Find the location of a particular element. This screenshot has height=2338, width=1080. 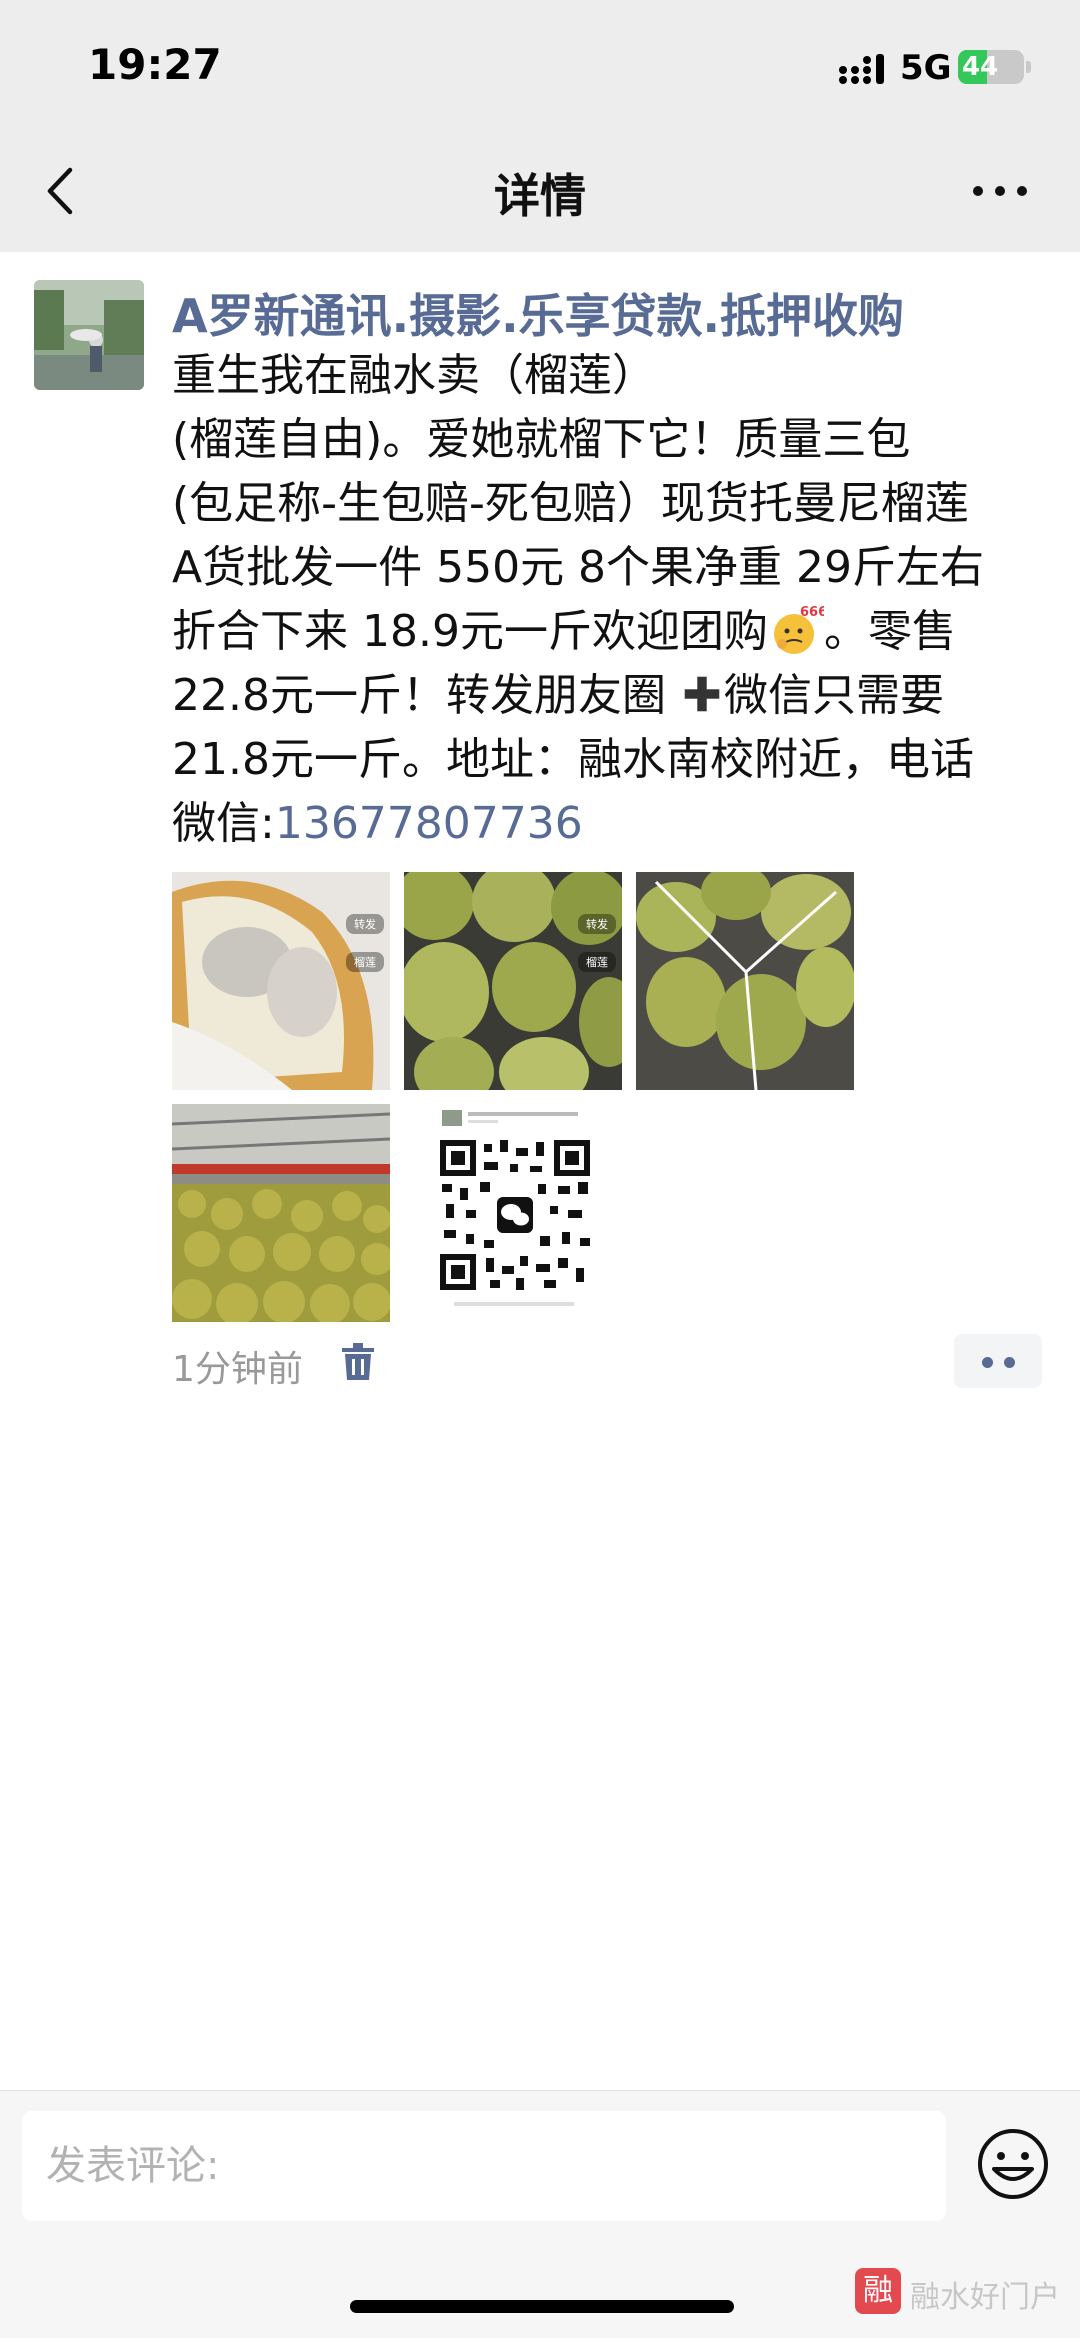

battery-icon: 44 is located at coordinates (991, 67).